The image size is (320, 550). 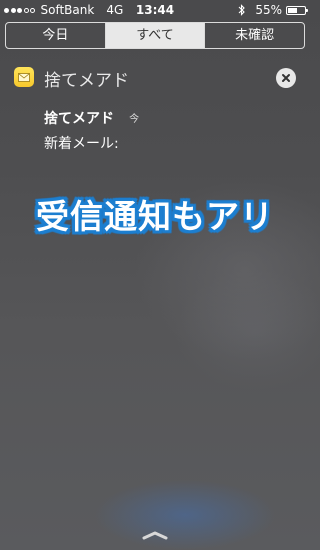 I want to click on status-right: 55%, so click(x=273, y=10).